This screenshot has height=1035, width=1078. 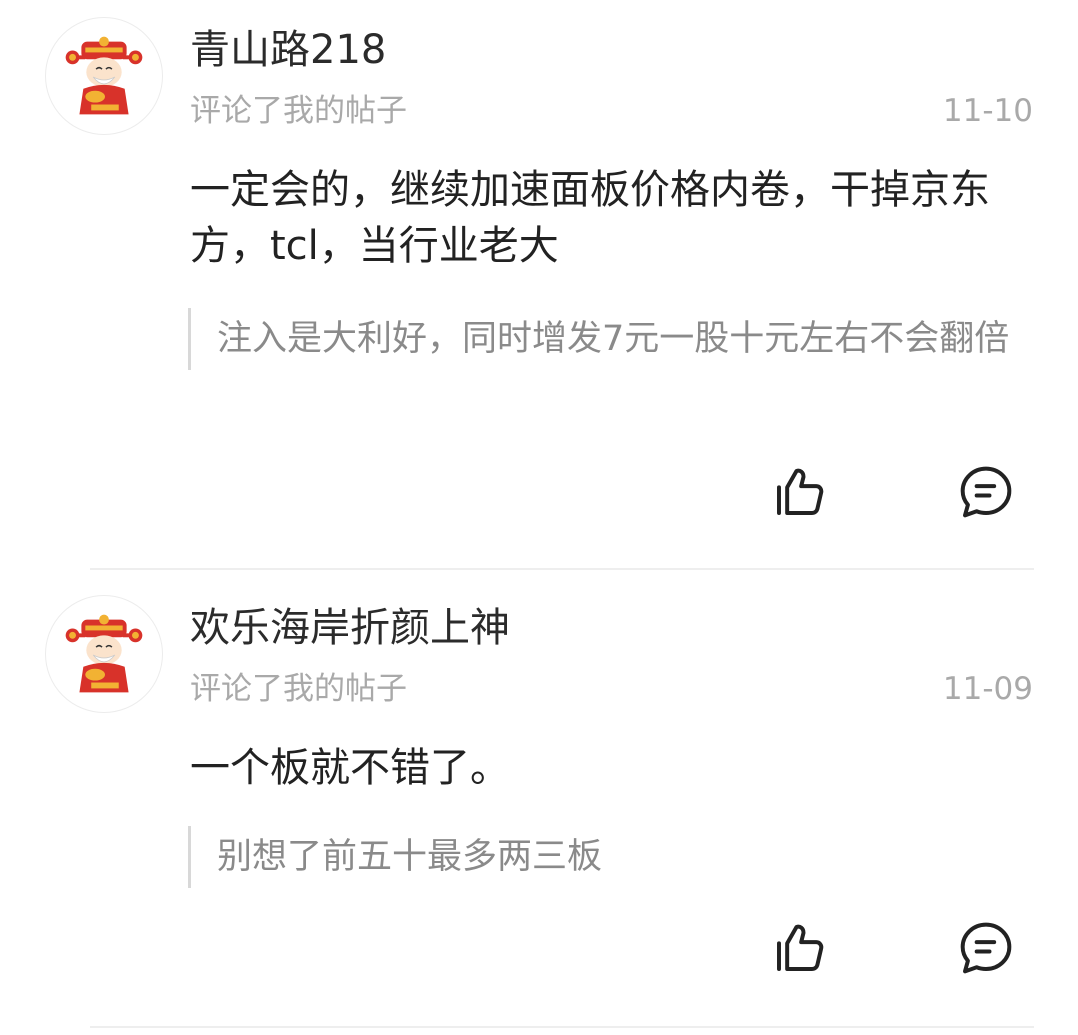 What do you see at coordinates (603, 857) in the screenshot?
I see `quoted-post: 别想了前五十最多两三板` at bounding box center [603, 857].